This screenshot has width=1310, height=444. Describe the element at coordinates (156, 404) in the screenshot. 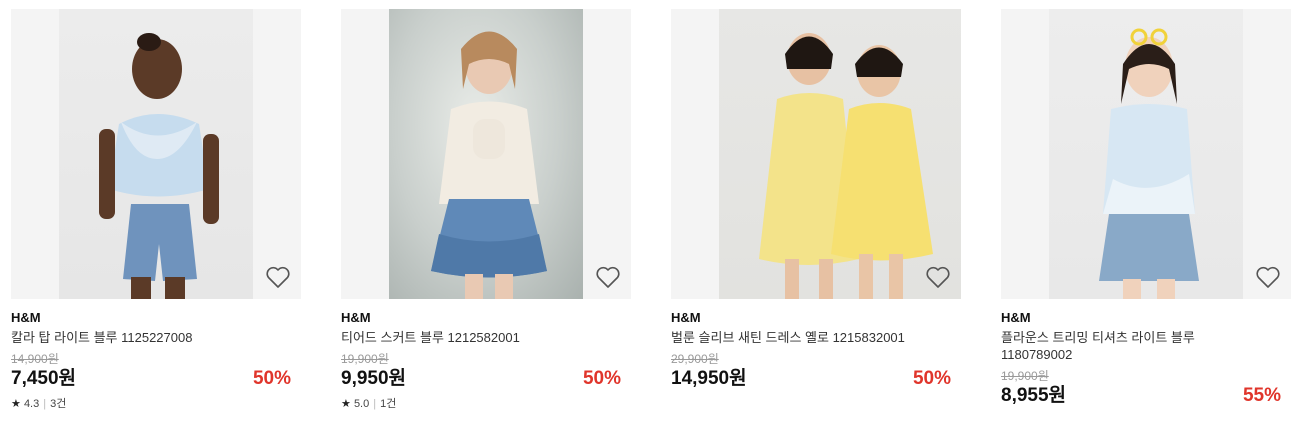

I see `rating-info: ★ 4.3 | 3건` at that location.